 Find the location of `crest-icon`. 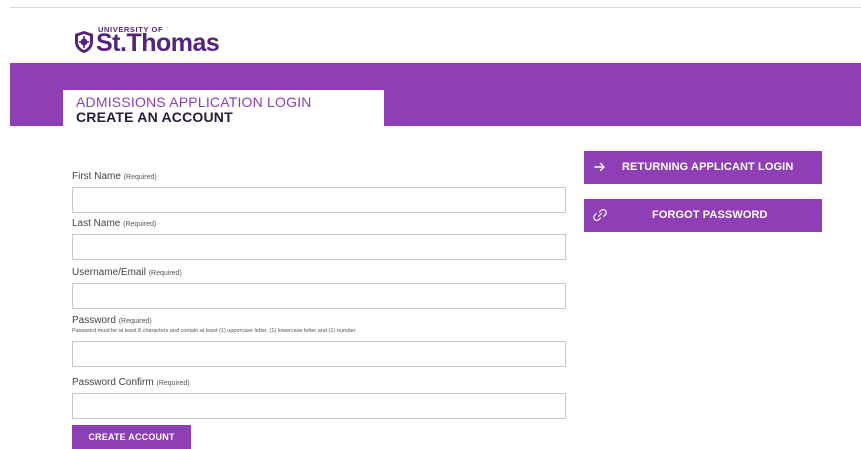

crest-icon is located at coordinates (84, 42).